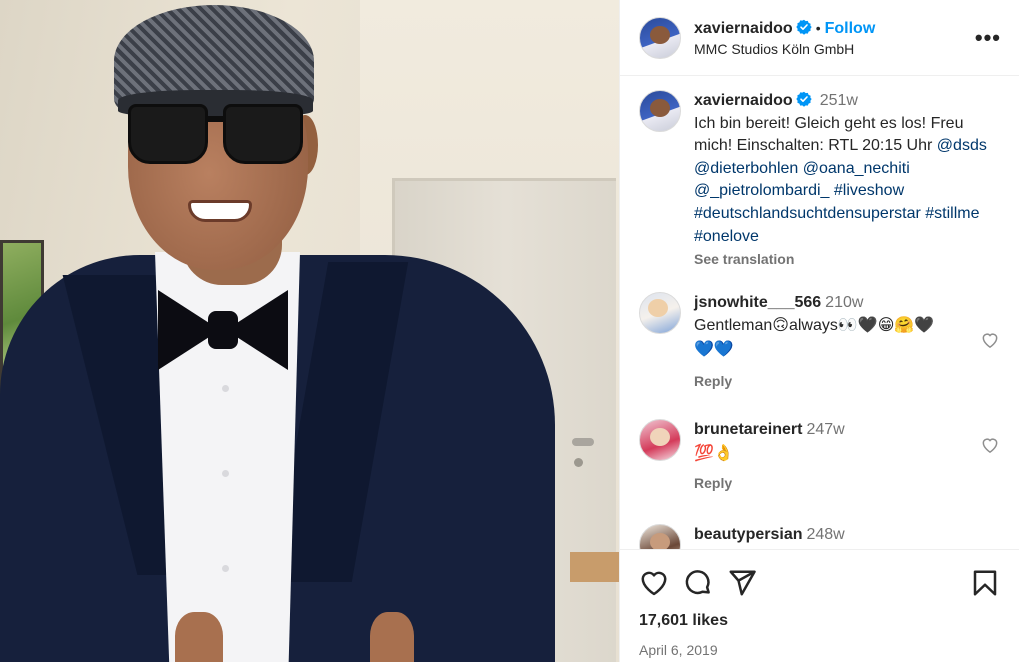 The image size is (1019, 662). What do you see at coordinates (743, 28) in the screenshot?
I see `author-username: xaviernaidoo` at bounding box center [743, 28].